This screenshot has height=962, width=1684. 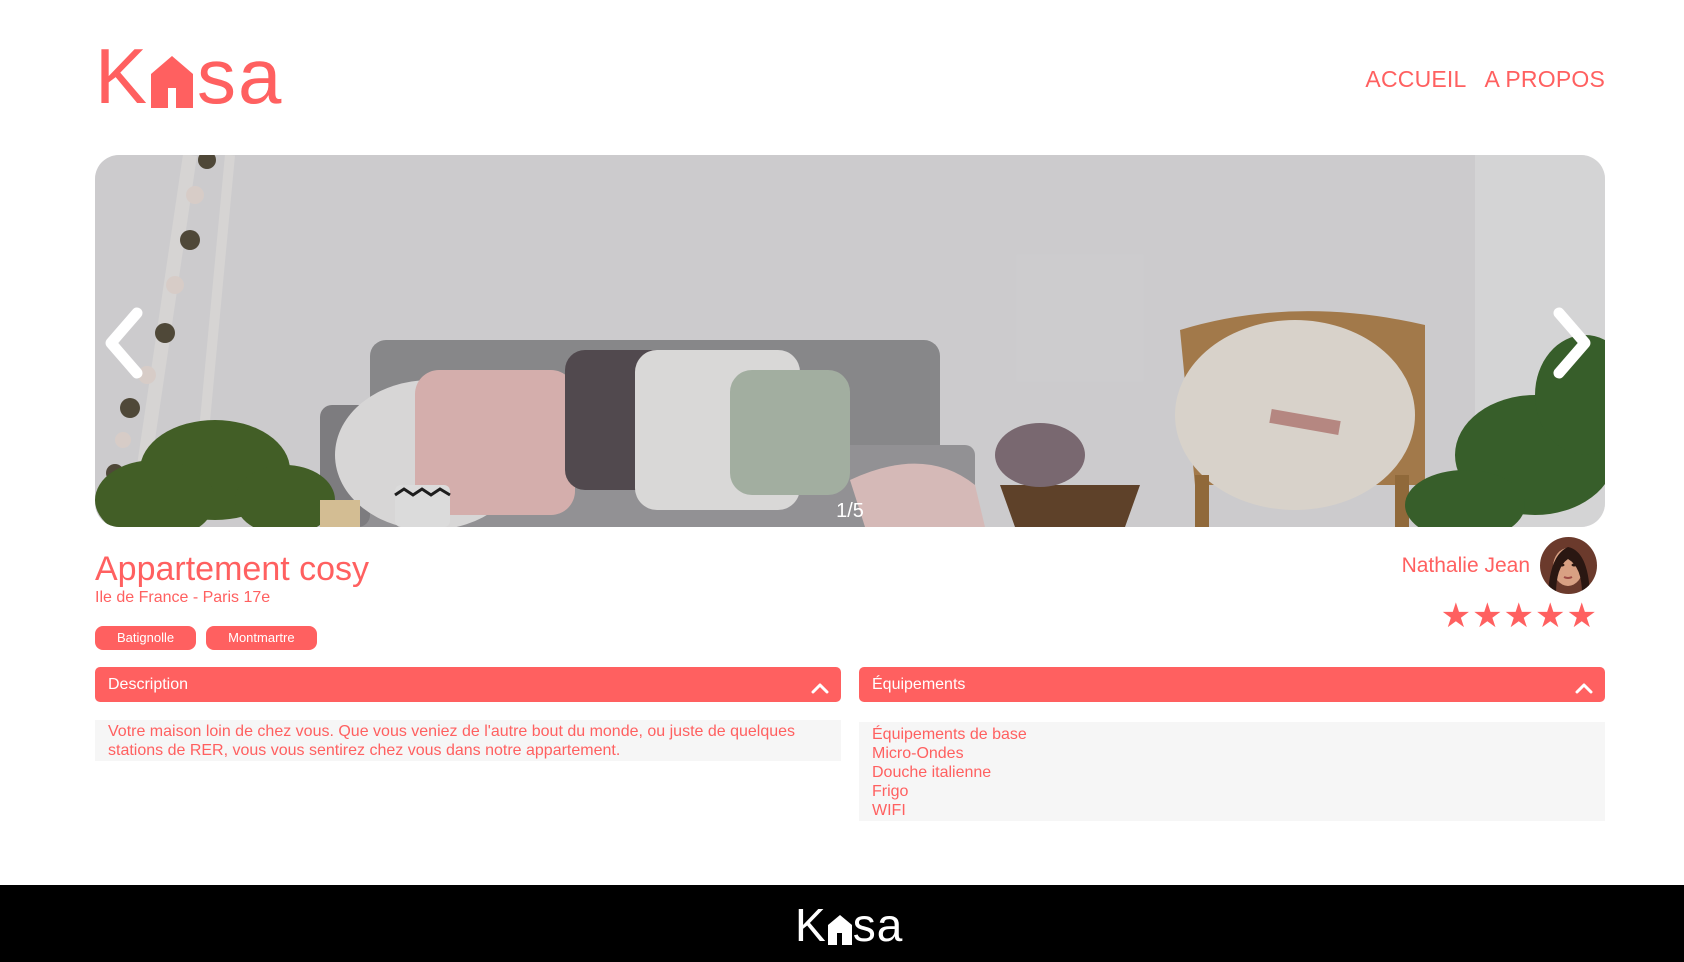 I want to click on tag-list: Batignolle Montmartre, so click(x=206, y=638).